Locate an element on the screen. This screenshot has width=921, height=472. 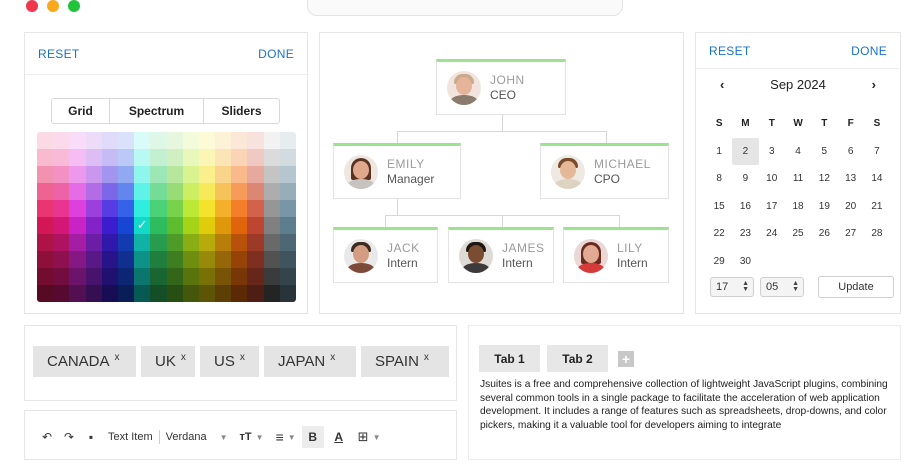
calendar-day: 17 is located at coordinates (772, 207).